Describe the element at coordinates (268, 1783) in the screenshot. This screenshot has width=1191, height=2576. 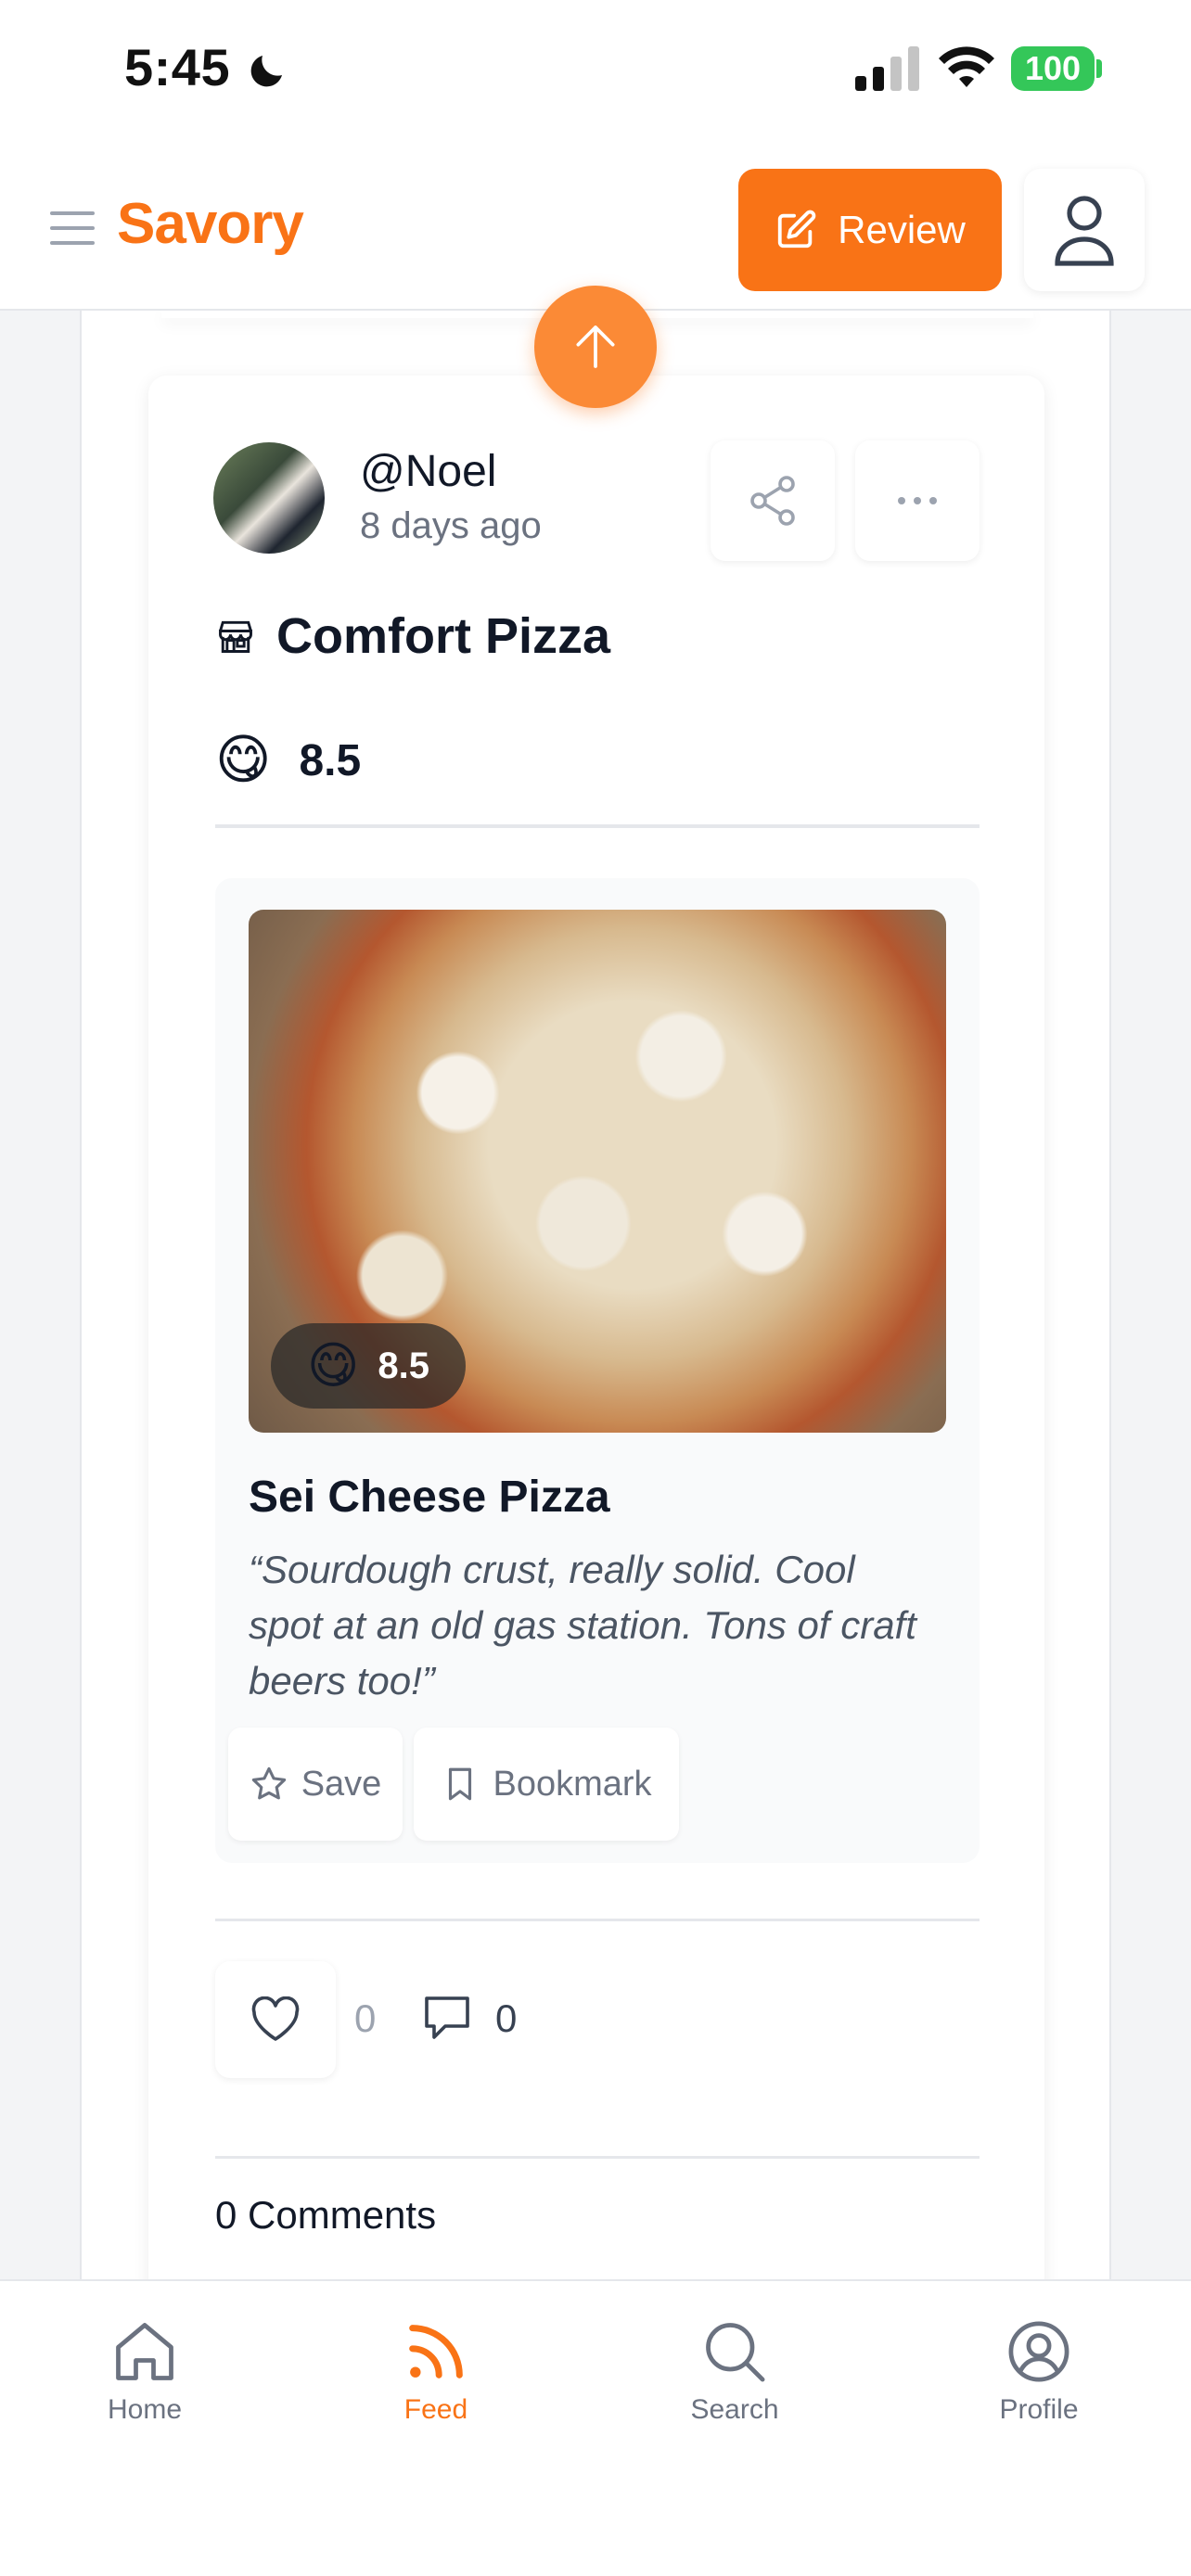
I see `star-icon` at that location.